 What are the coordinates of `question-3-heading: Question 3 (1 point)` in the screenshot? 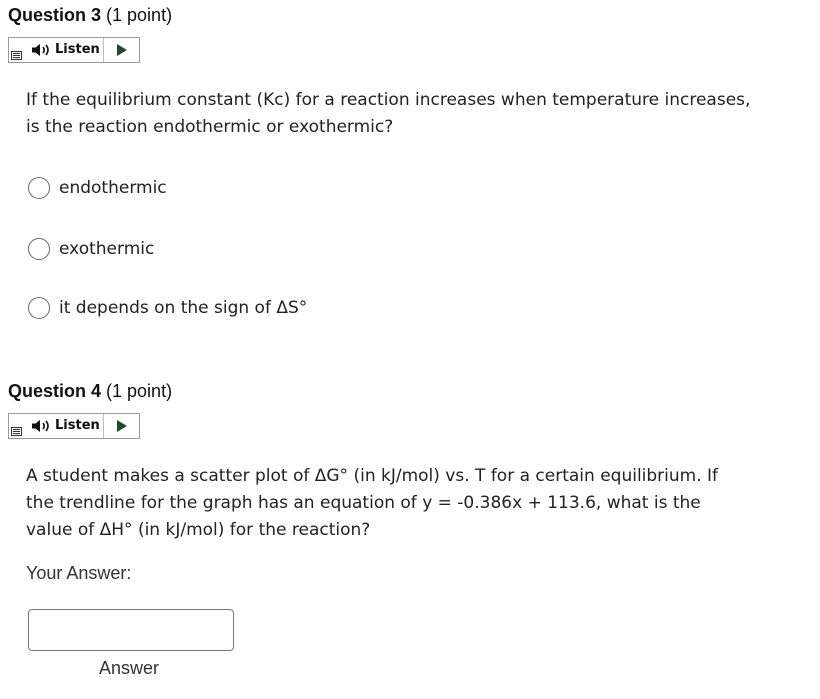 It's located at (90, 15).